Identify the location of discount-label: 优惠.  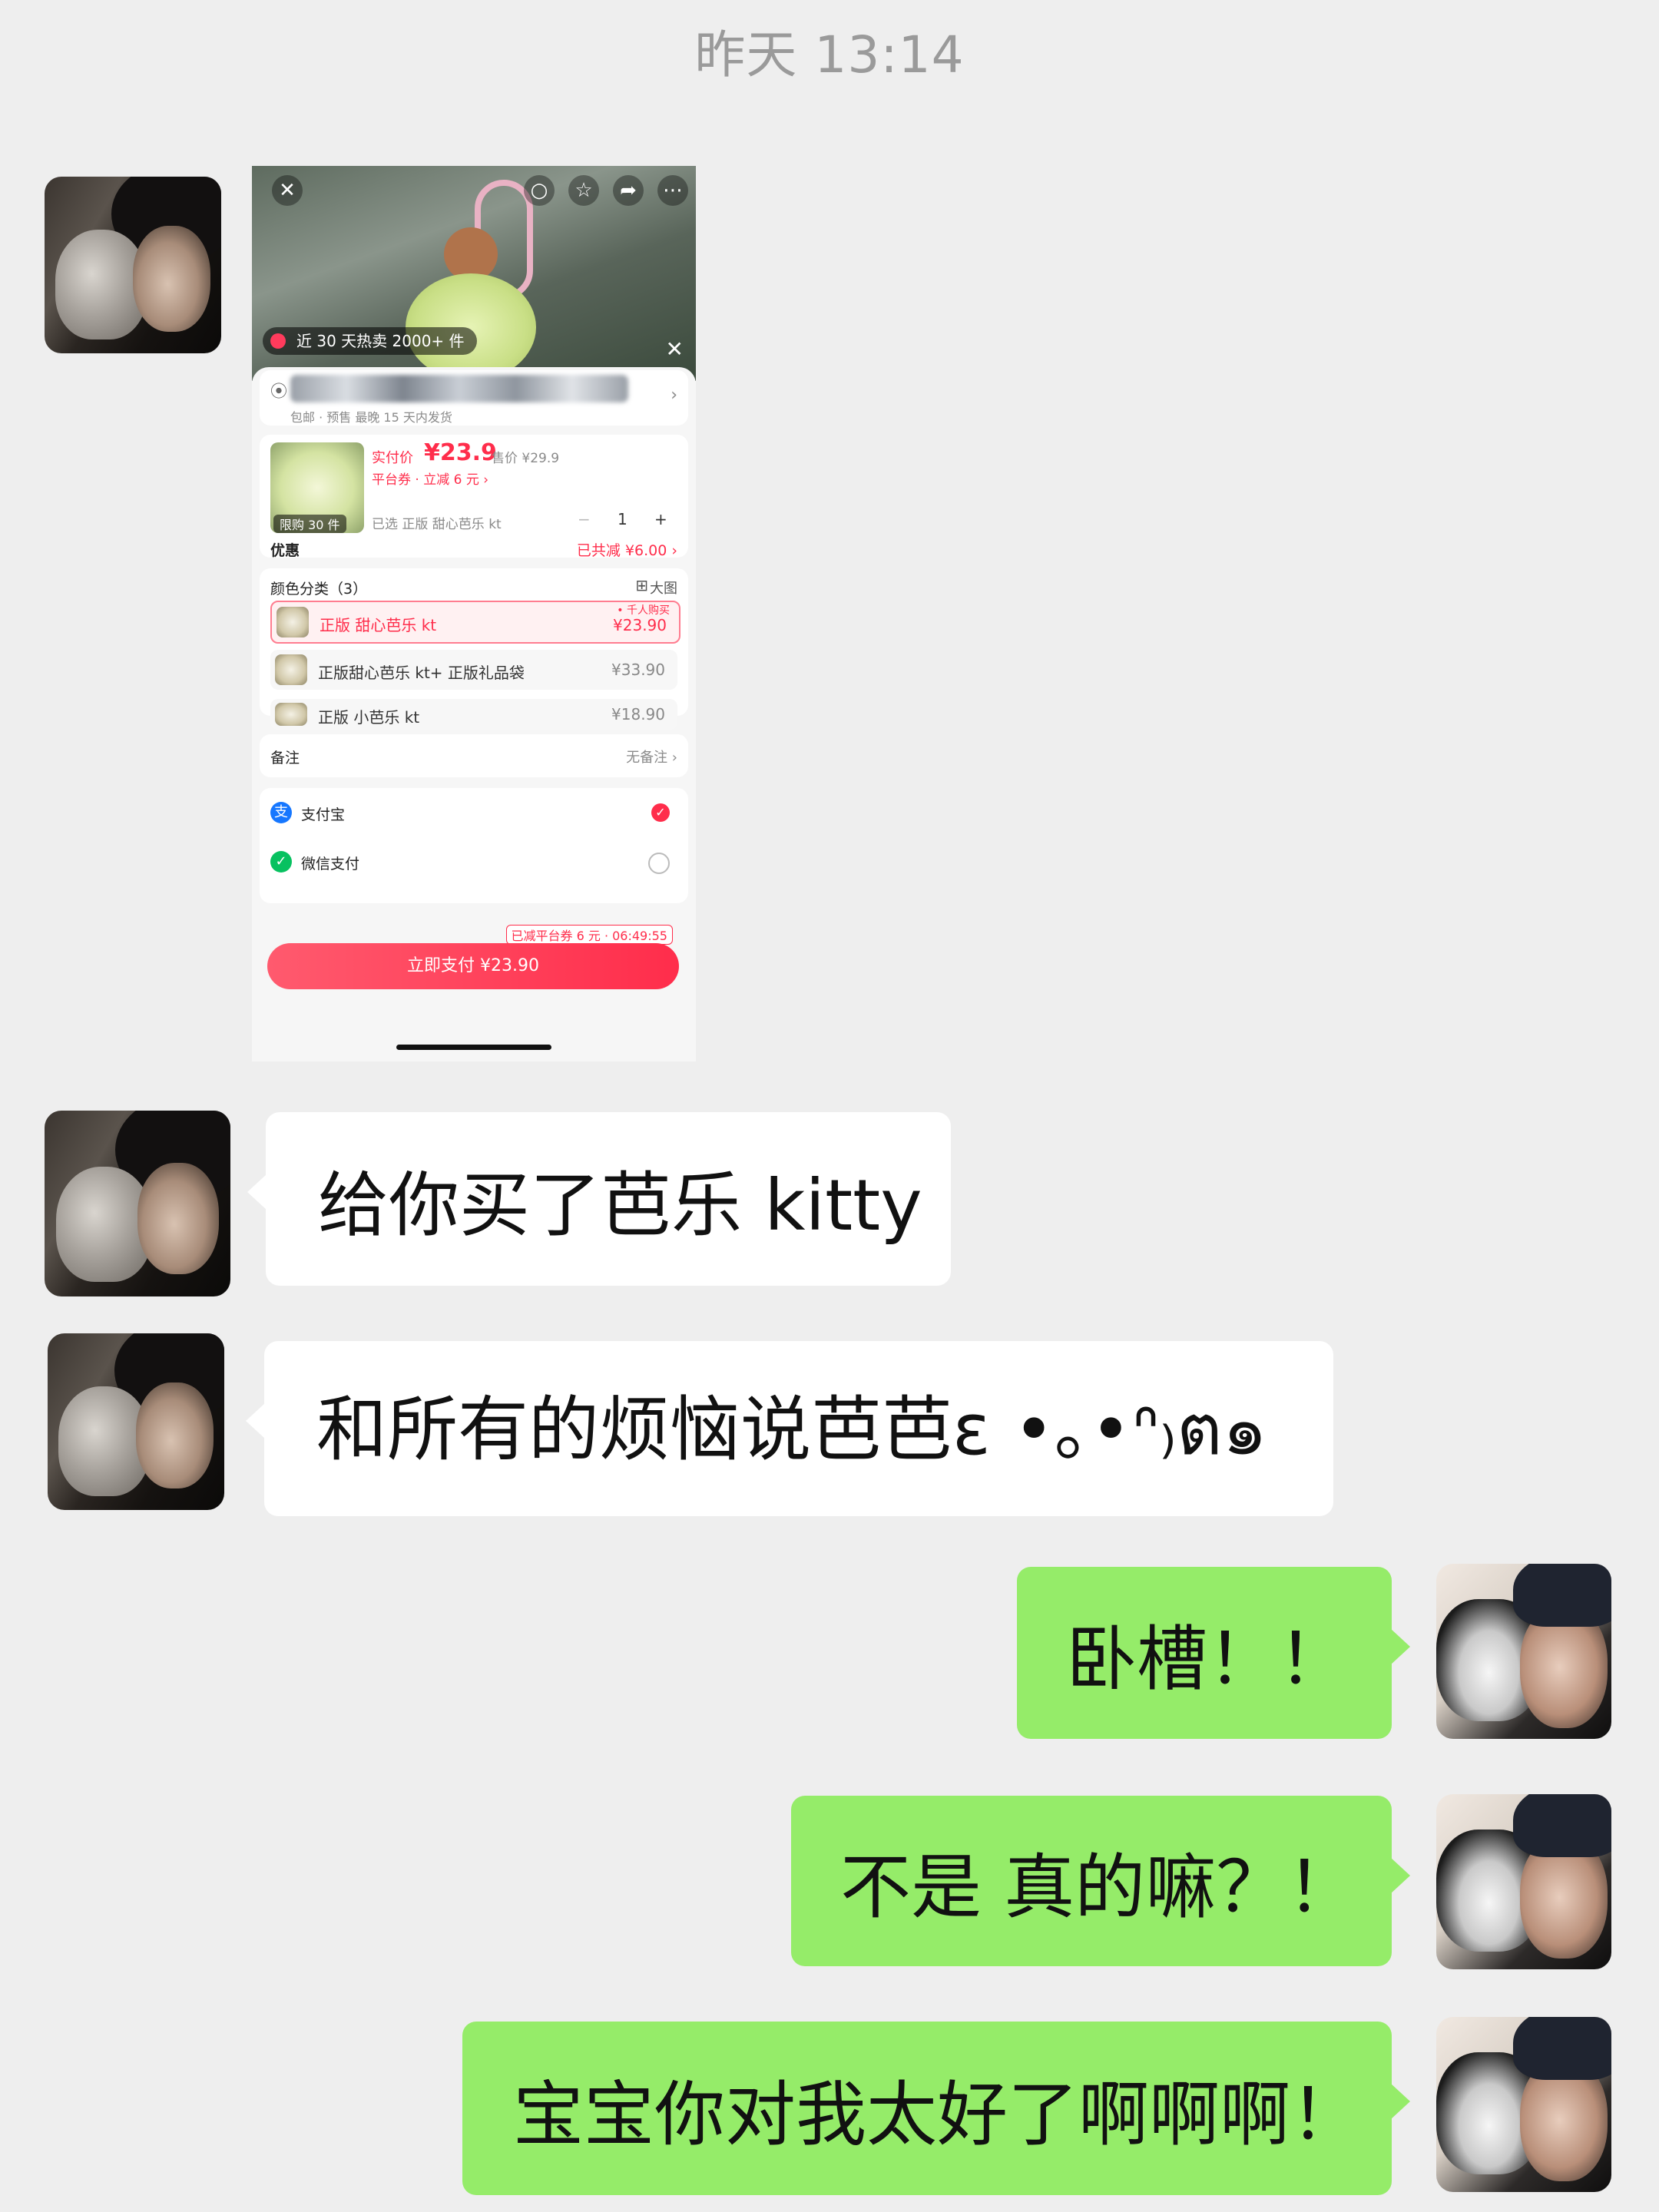
(285, 550).